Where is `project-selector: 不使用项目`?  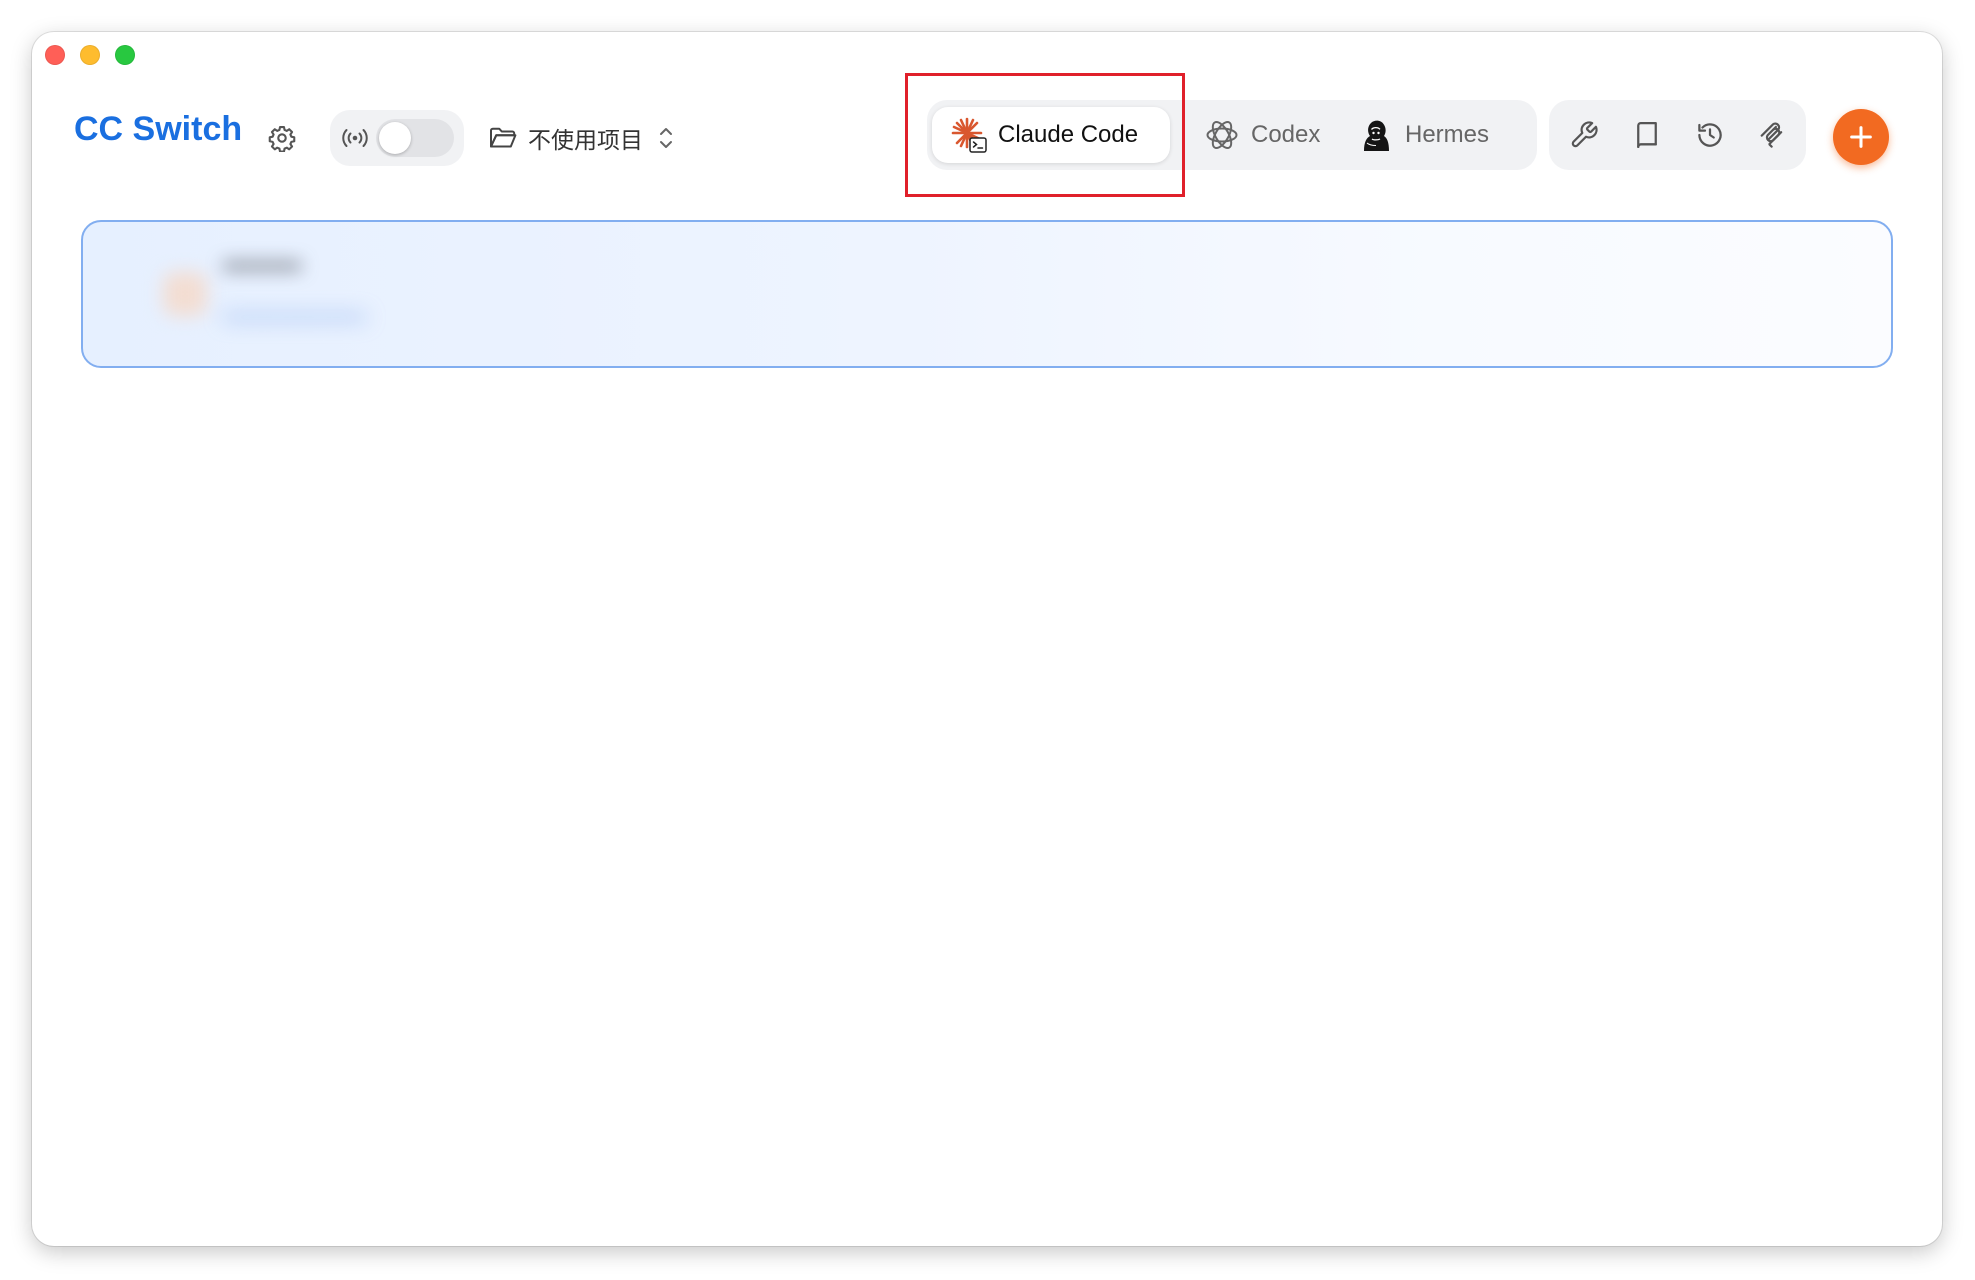 project-selector: 不使用项目 is located at coordinates (581, 138).